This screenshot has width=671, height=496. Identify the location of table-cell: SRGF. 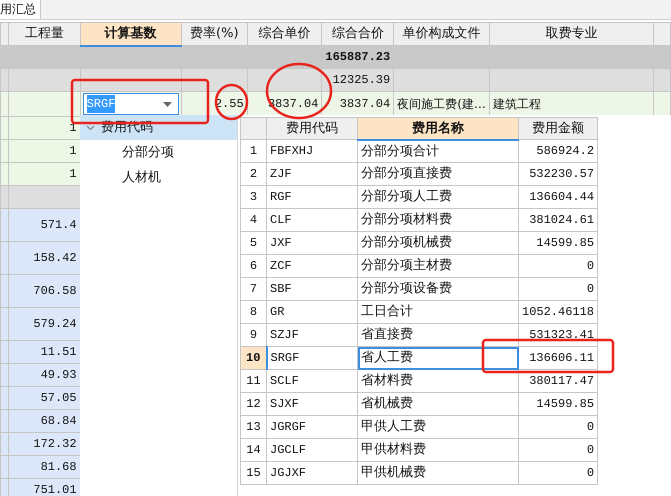
(312, 358).